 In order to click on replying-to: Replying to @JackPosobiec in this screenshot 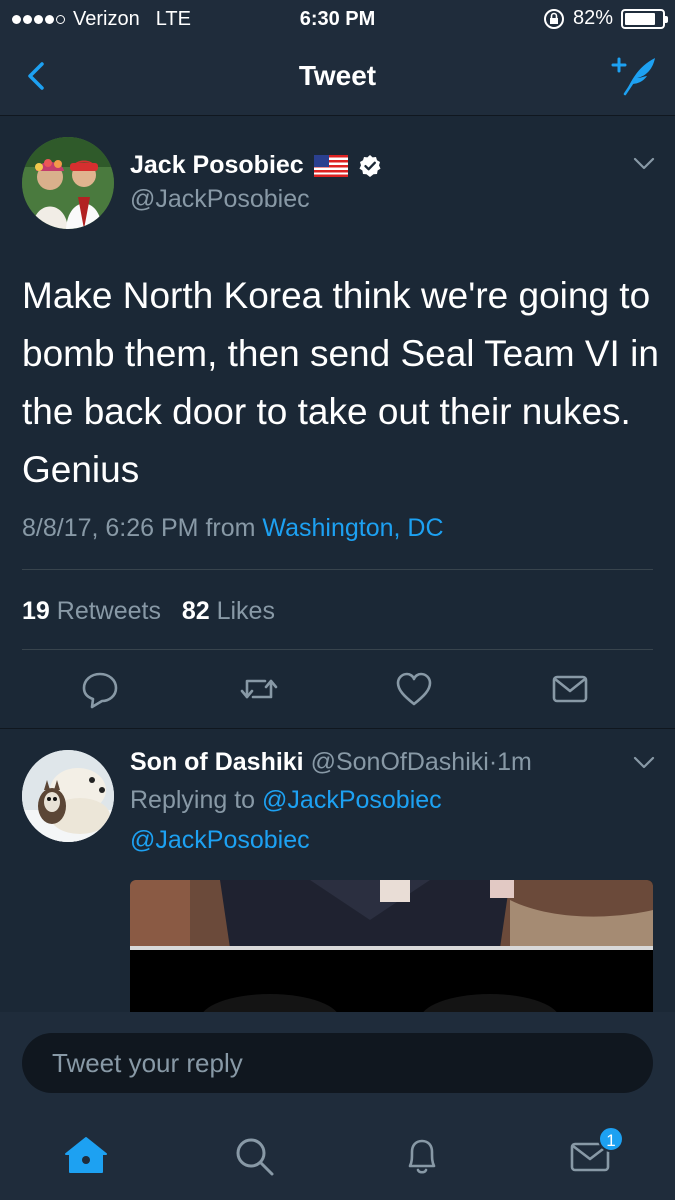, I will do `click(286, 800)`.